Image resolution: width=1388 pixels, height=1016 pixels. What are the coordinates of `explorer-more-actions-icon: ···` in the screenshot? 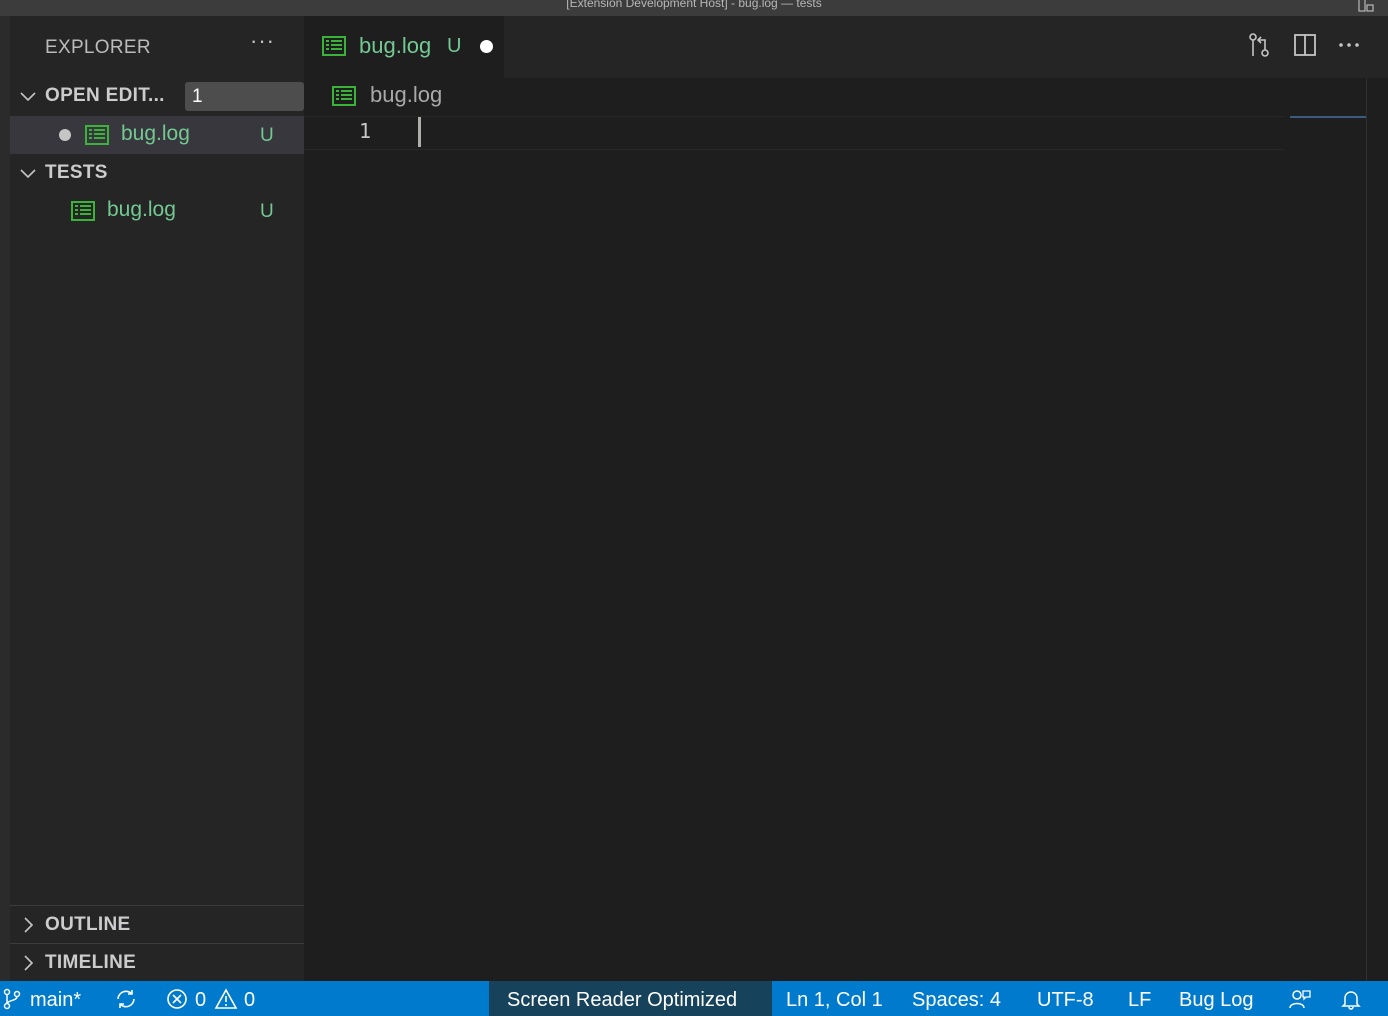 It's located at (262, 41).